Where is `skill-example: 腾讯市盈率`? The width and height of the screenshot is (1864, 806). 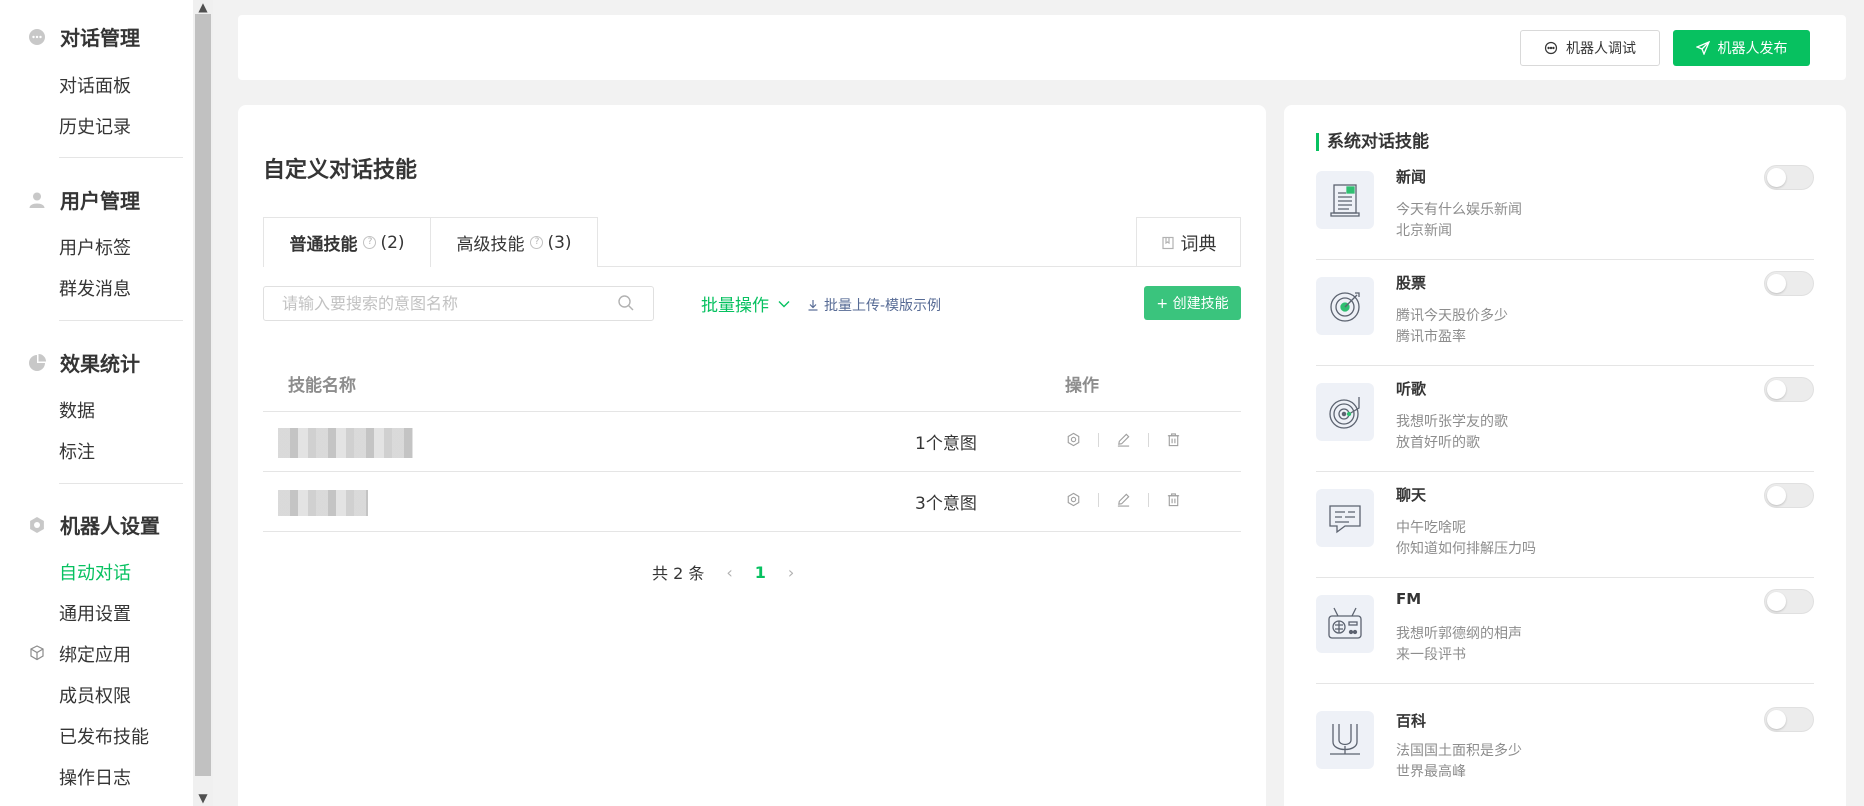 skill-example: 腾讯市盈率 is located at coordinates (1431, 337).